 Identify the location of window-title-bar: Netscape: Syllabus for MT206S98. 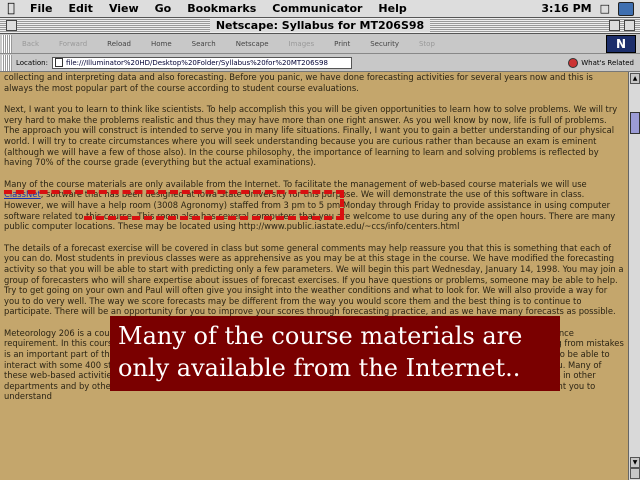
(320, 26).